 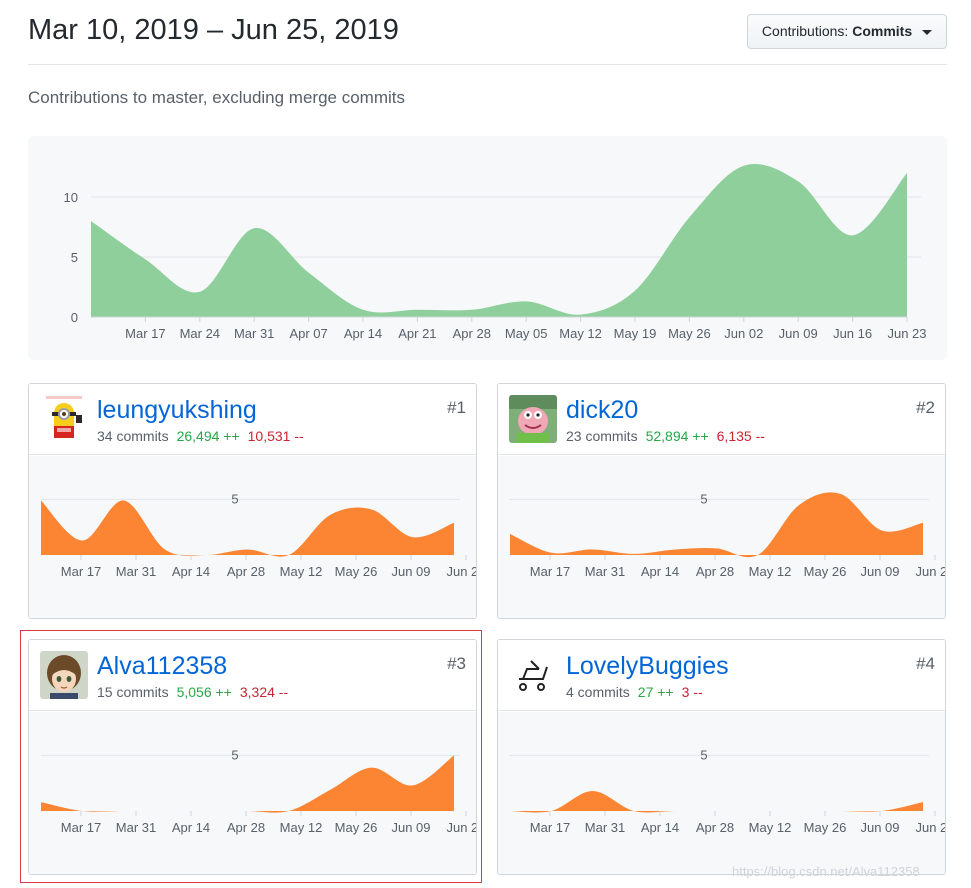 What do you see at coordinates (264, 692) in the screenshot?
I see `deletions-count: 3,324 --` at bounding box center [264, 692].